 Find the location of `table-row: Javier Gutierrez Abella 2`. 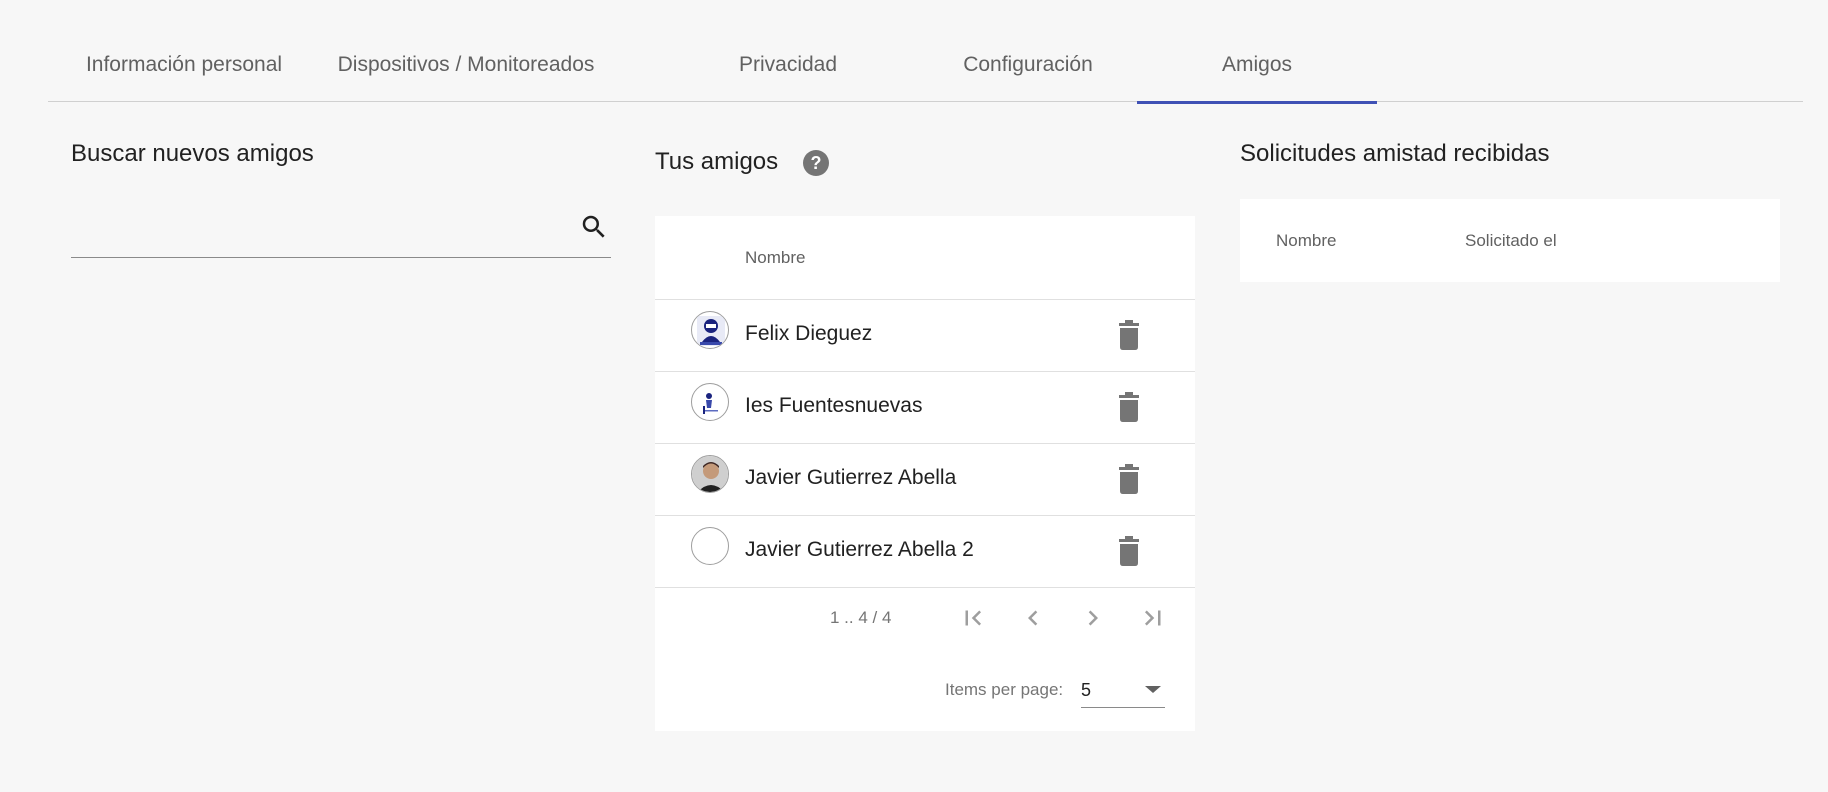

table-row: Javier Gutierrez Abella 2 is located at coordinates (925, 551).